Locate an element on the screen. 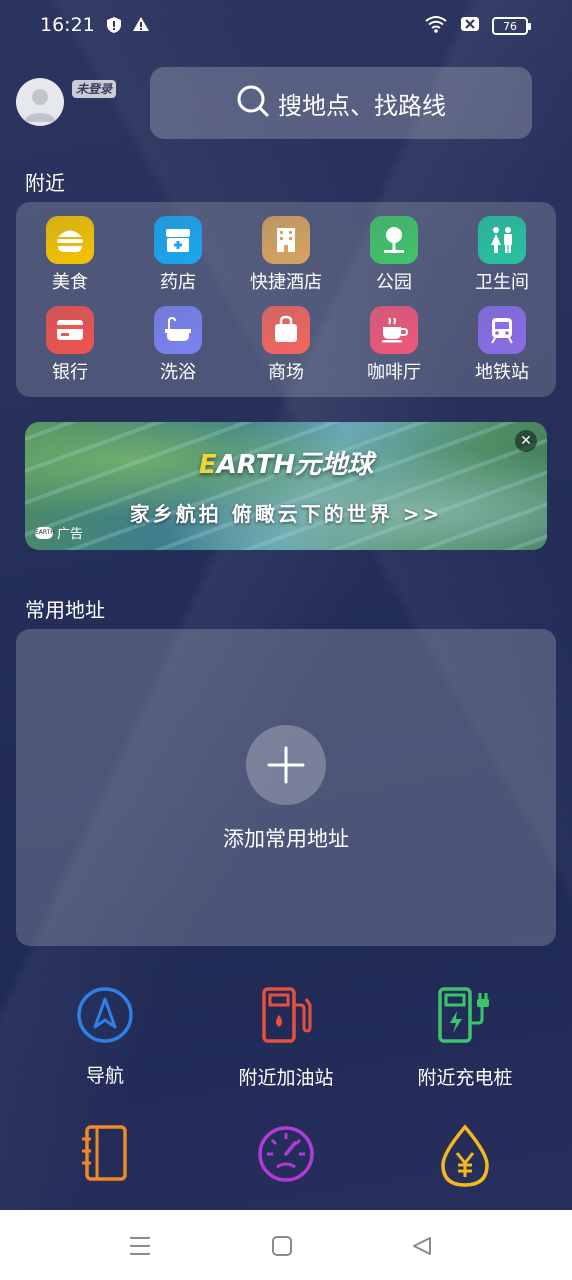  card-icon is located at coordinates (70, 330).